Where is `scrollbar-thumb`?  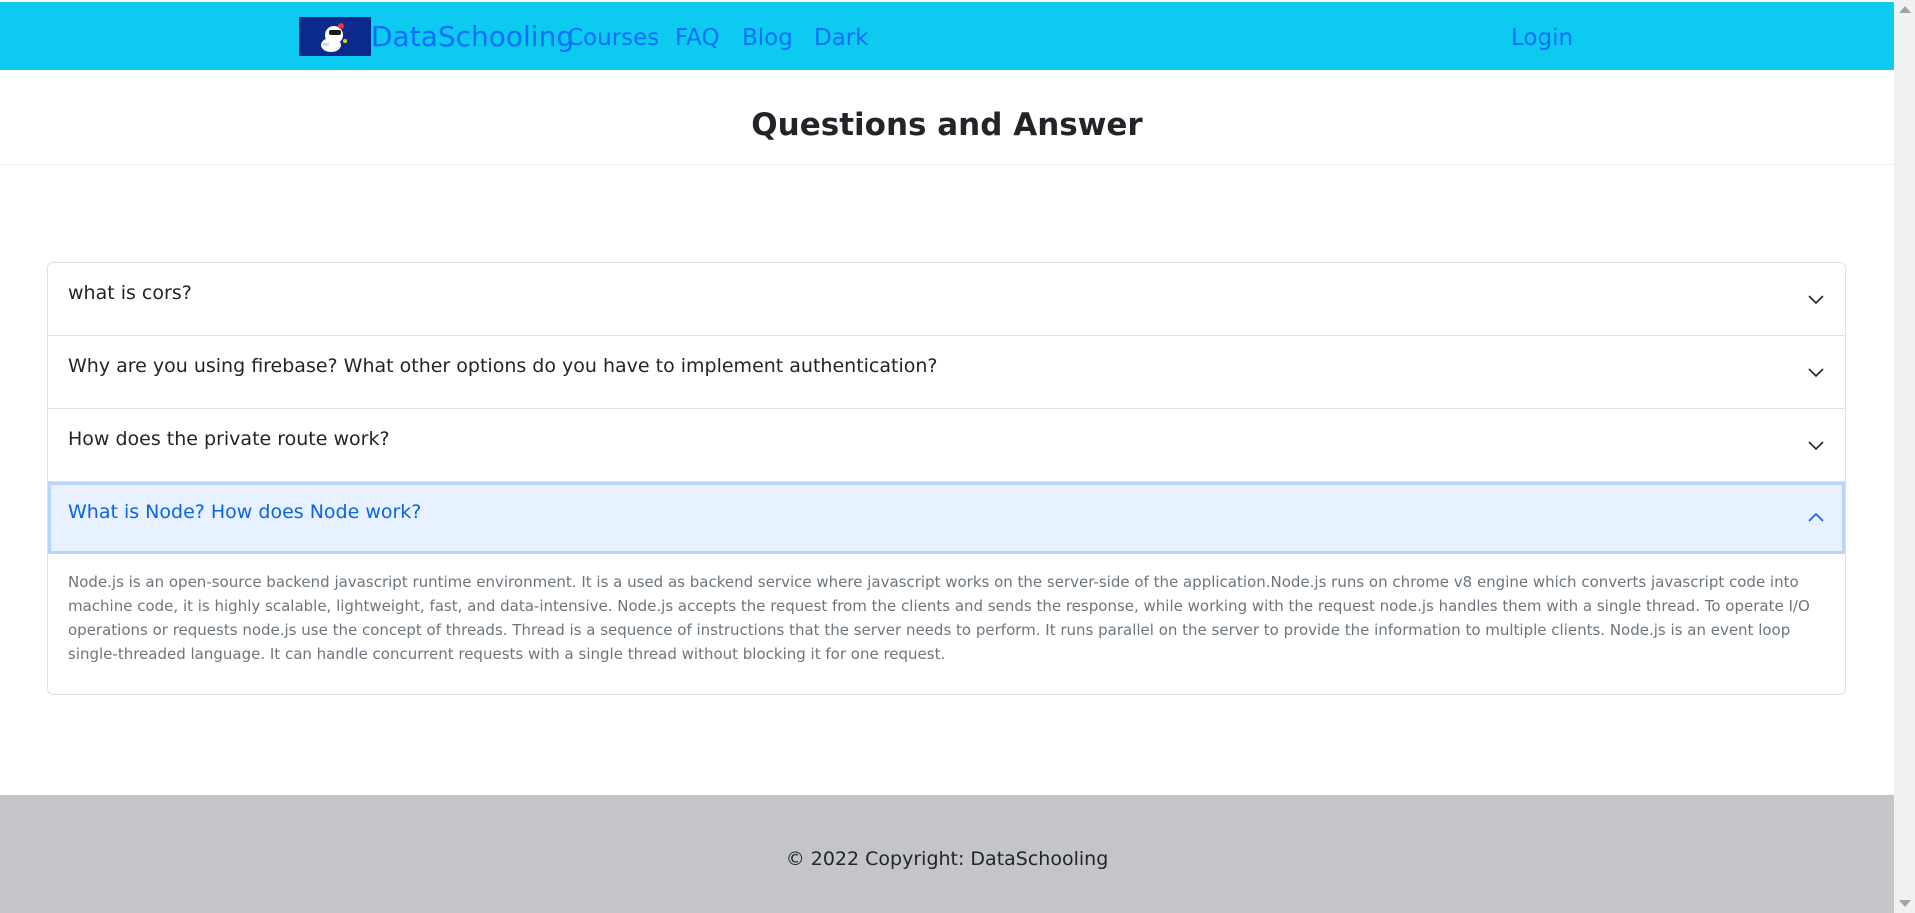 scrollbar-thumb is located at coordinates (1904, 456).